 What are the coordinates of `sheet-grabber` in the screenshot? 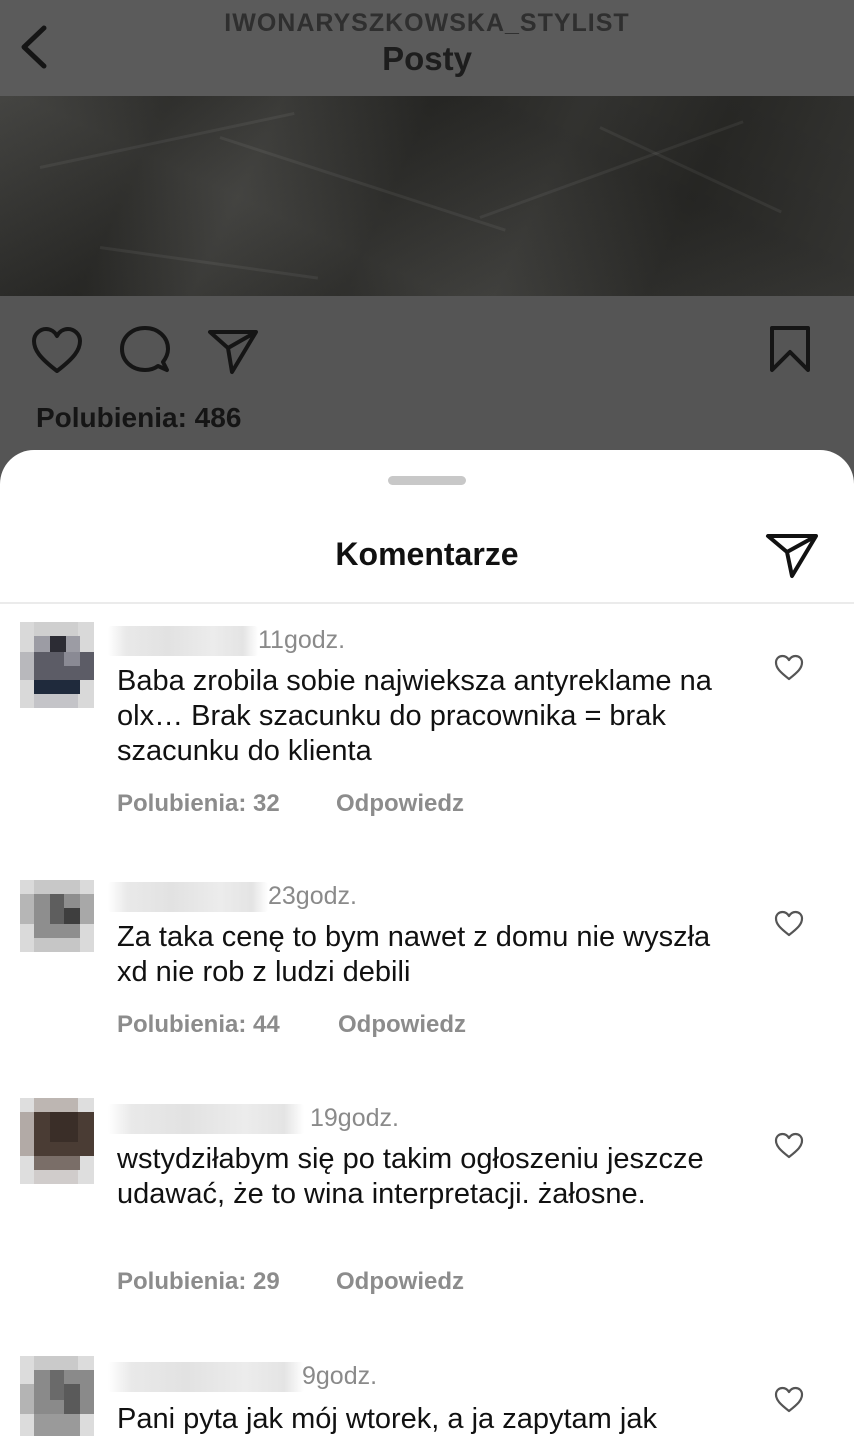 It's located at (427, 480).